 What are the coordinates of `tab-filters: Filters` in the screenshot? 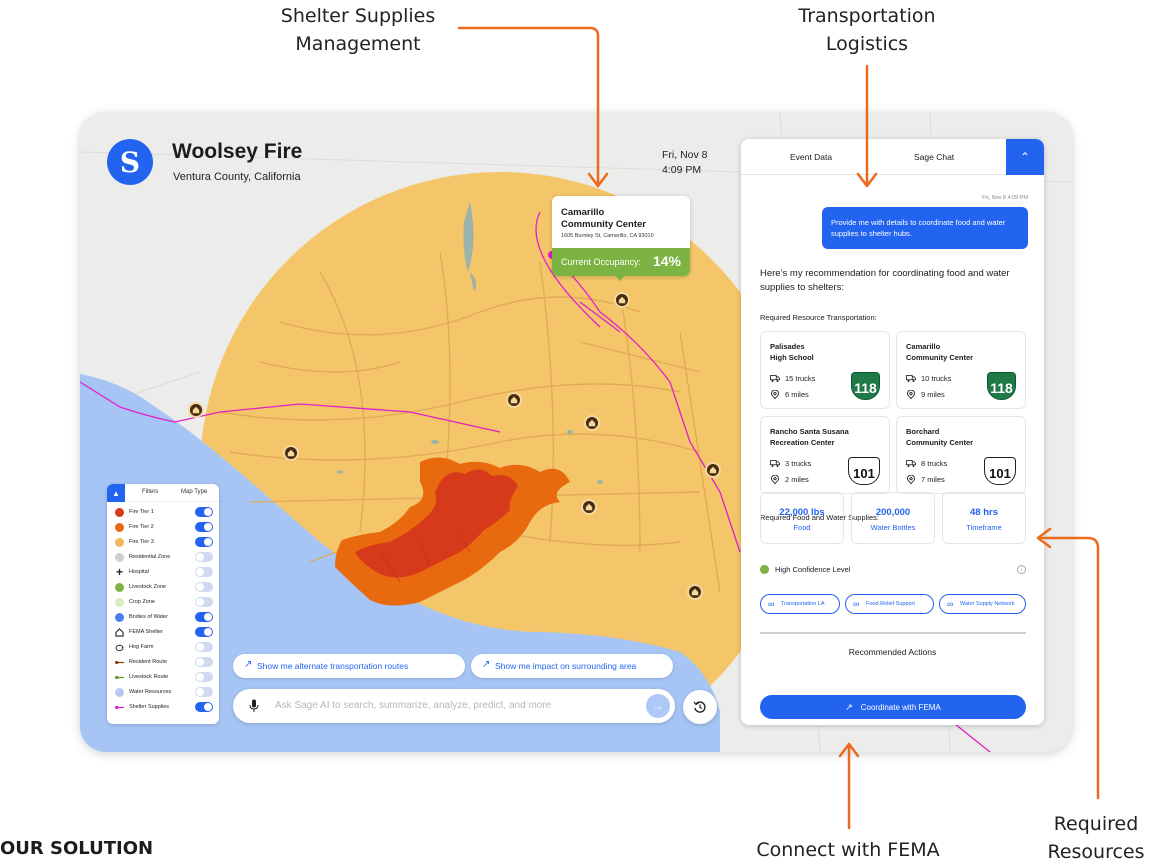 It's located at (150, 492).